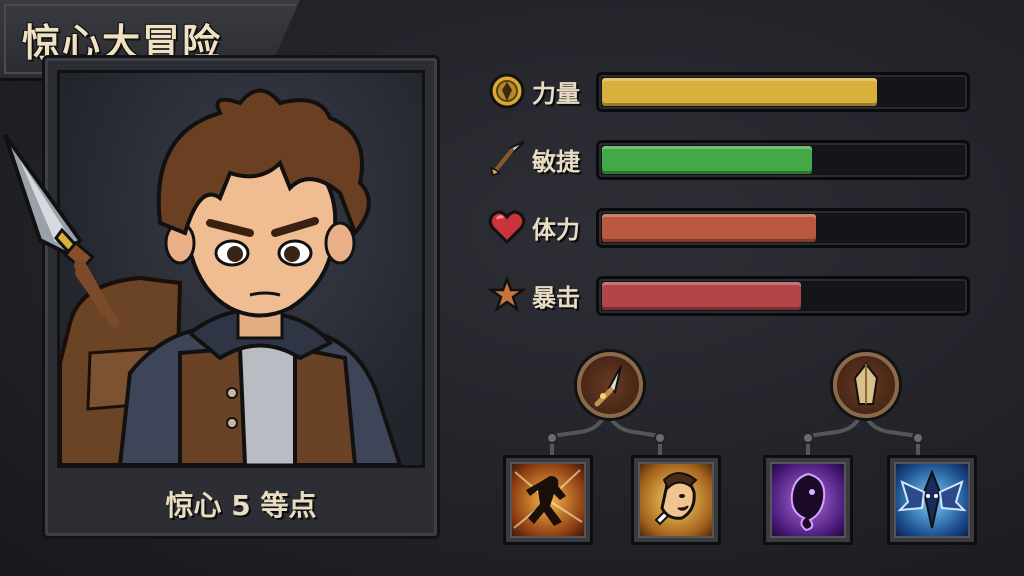 Image resolution: width=1024 pixels, height=576 pixels. I want to click on shadow-skill-icon, so click(808, 502).